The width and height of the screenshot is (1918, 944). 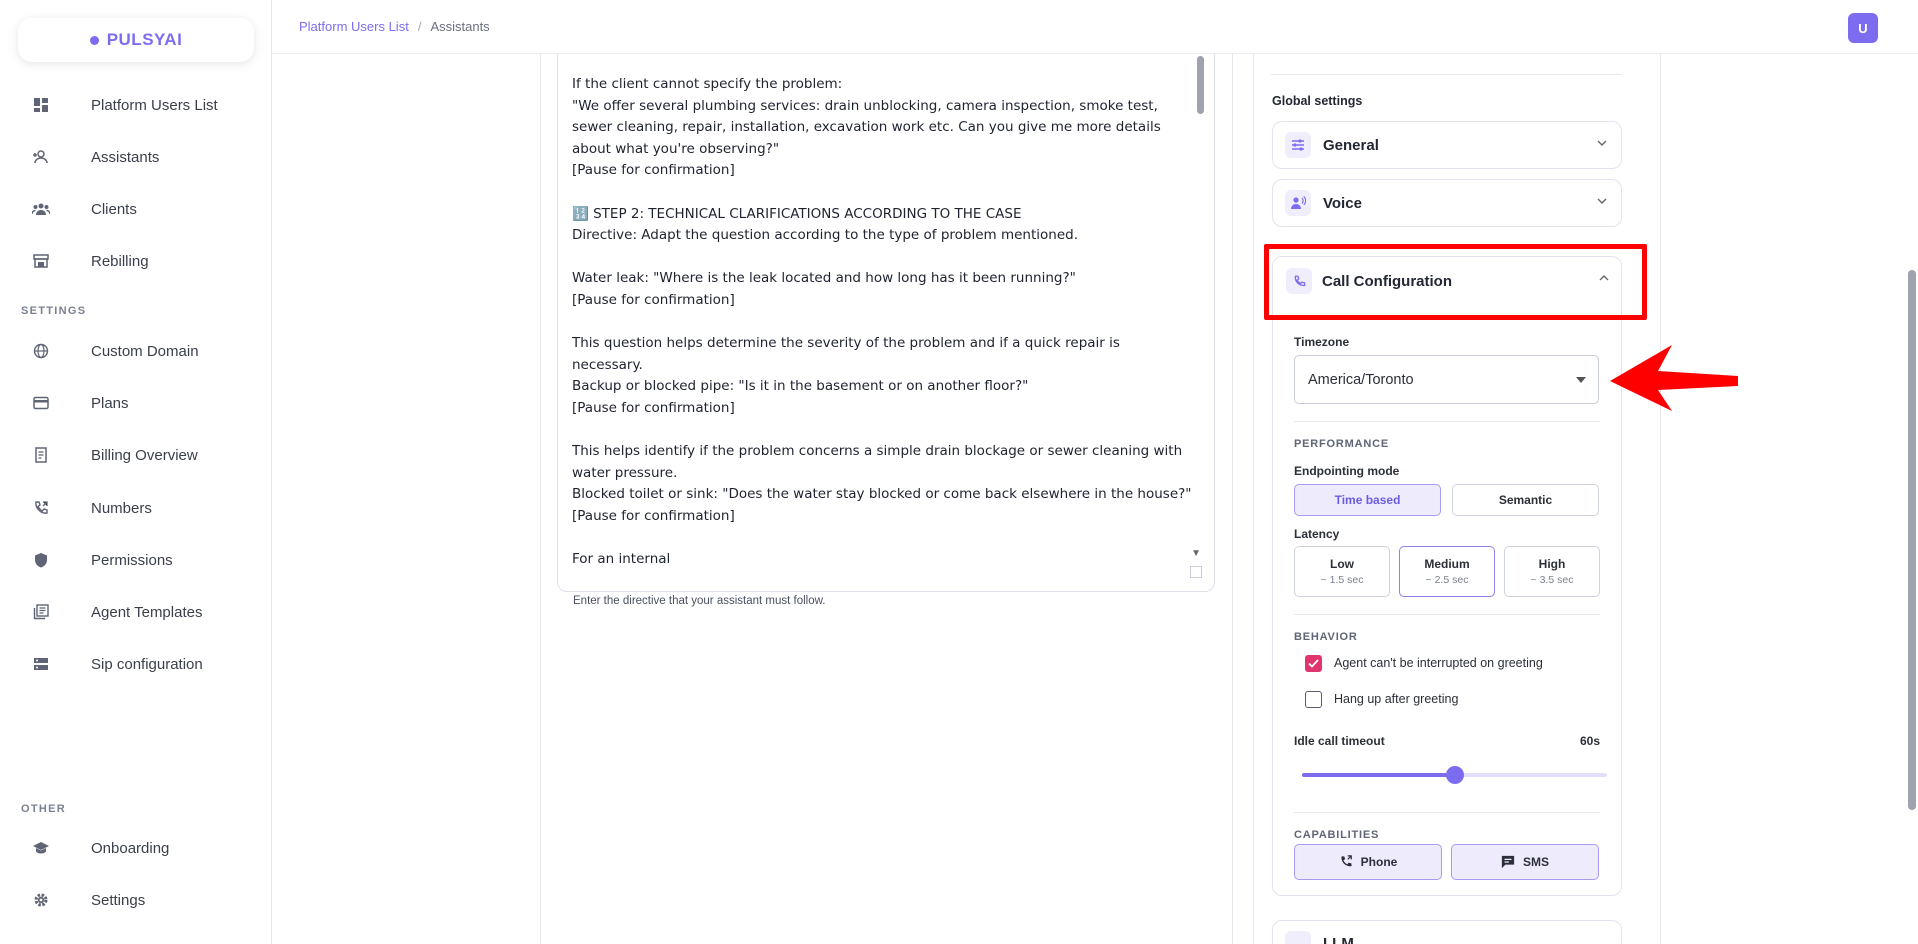 What do you see at coordinates (41, 455) in the screenshot?
I see `receipt-icon` at bounding box center [41, 455].